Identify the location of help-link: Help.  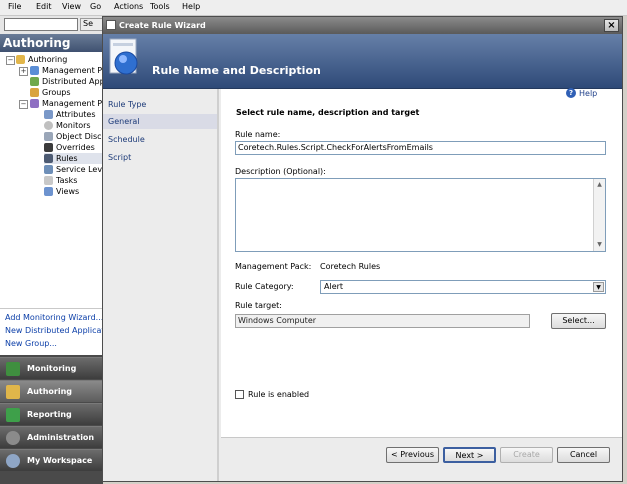
(588, 93).